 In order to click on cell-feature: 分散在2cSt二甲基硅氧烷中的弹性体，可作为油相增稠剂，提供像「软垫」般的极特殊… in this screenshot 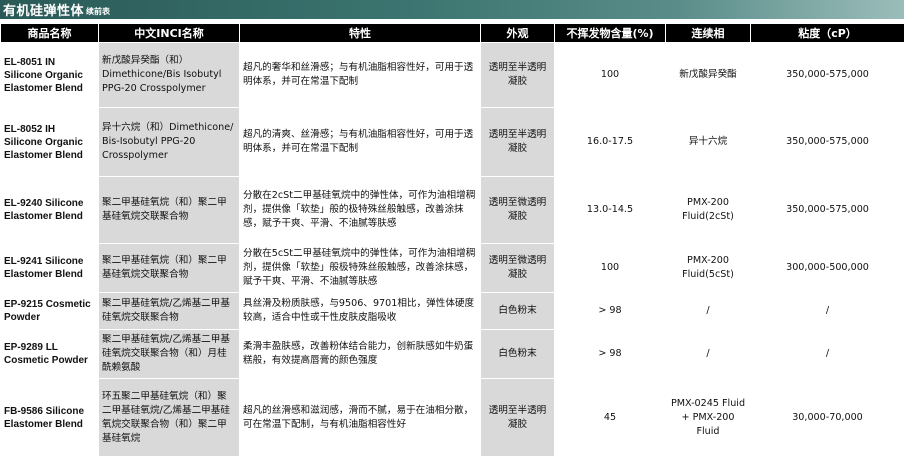, I will do `click(360, 210)`.